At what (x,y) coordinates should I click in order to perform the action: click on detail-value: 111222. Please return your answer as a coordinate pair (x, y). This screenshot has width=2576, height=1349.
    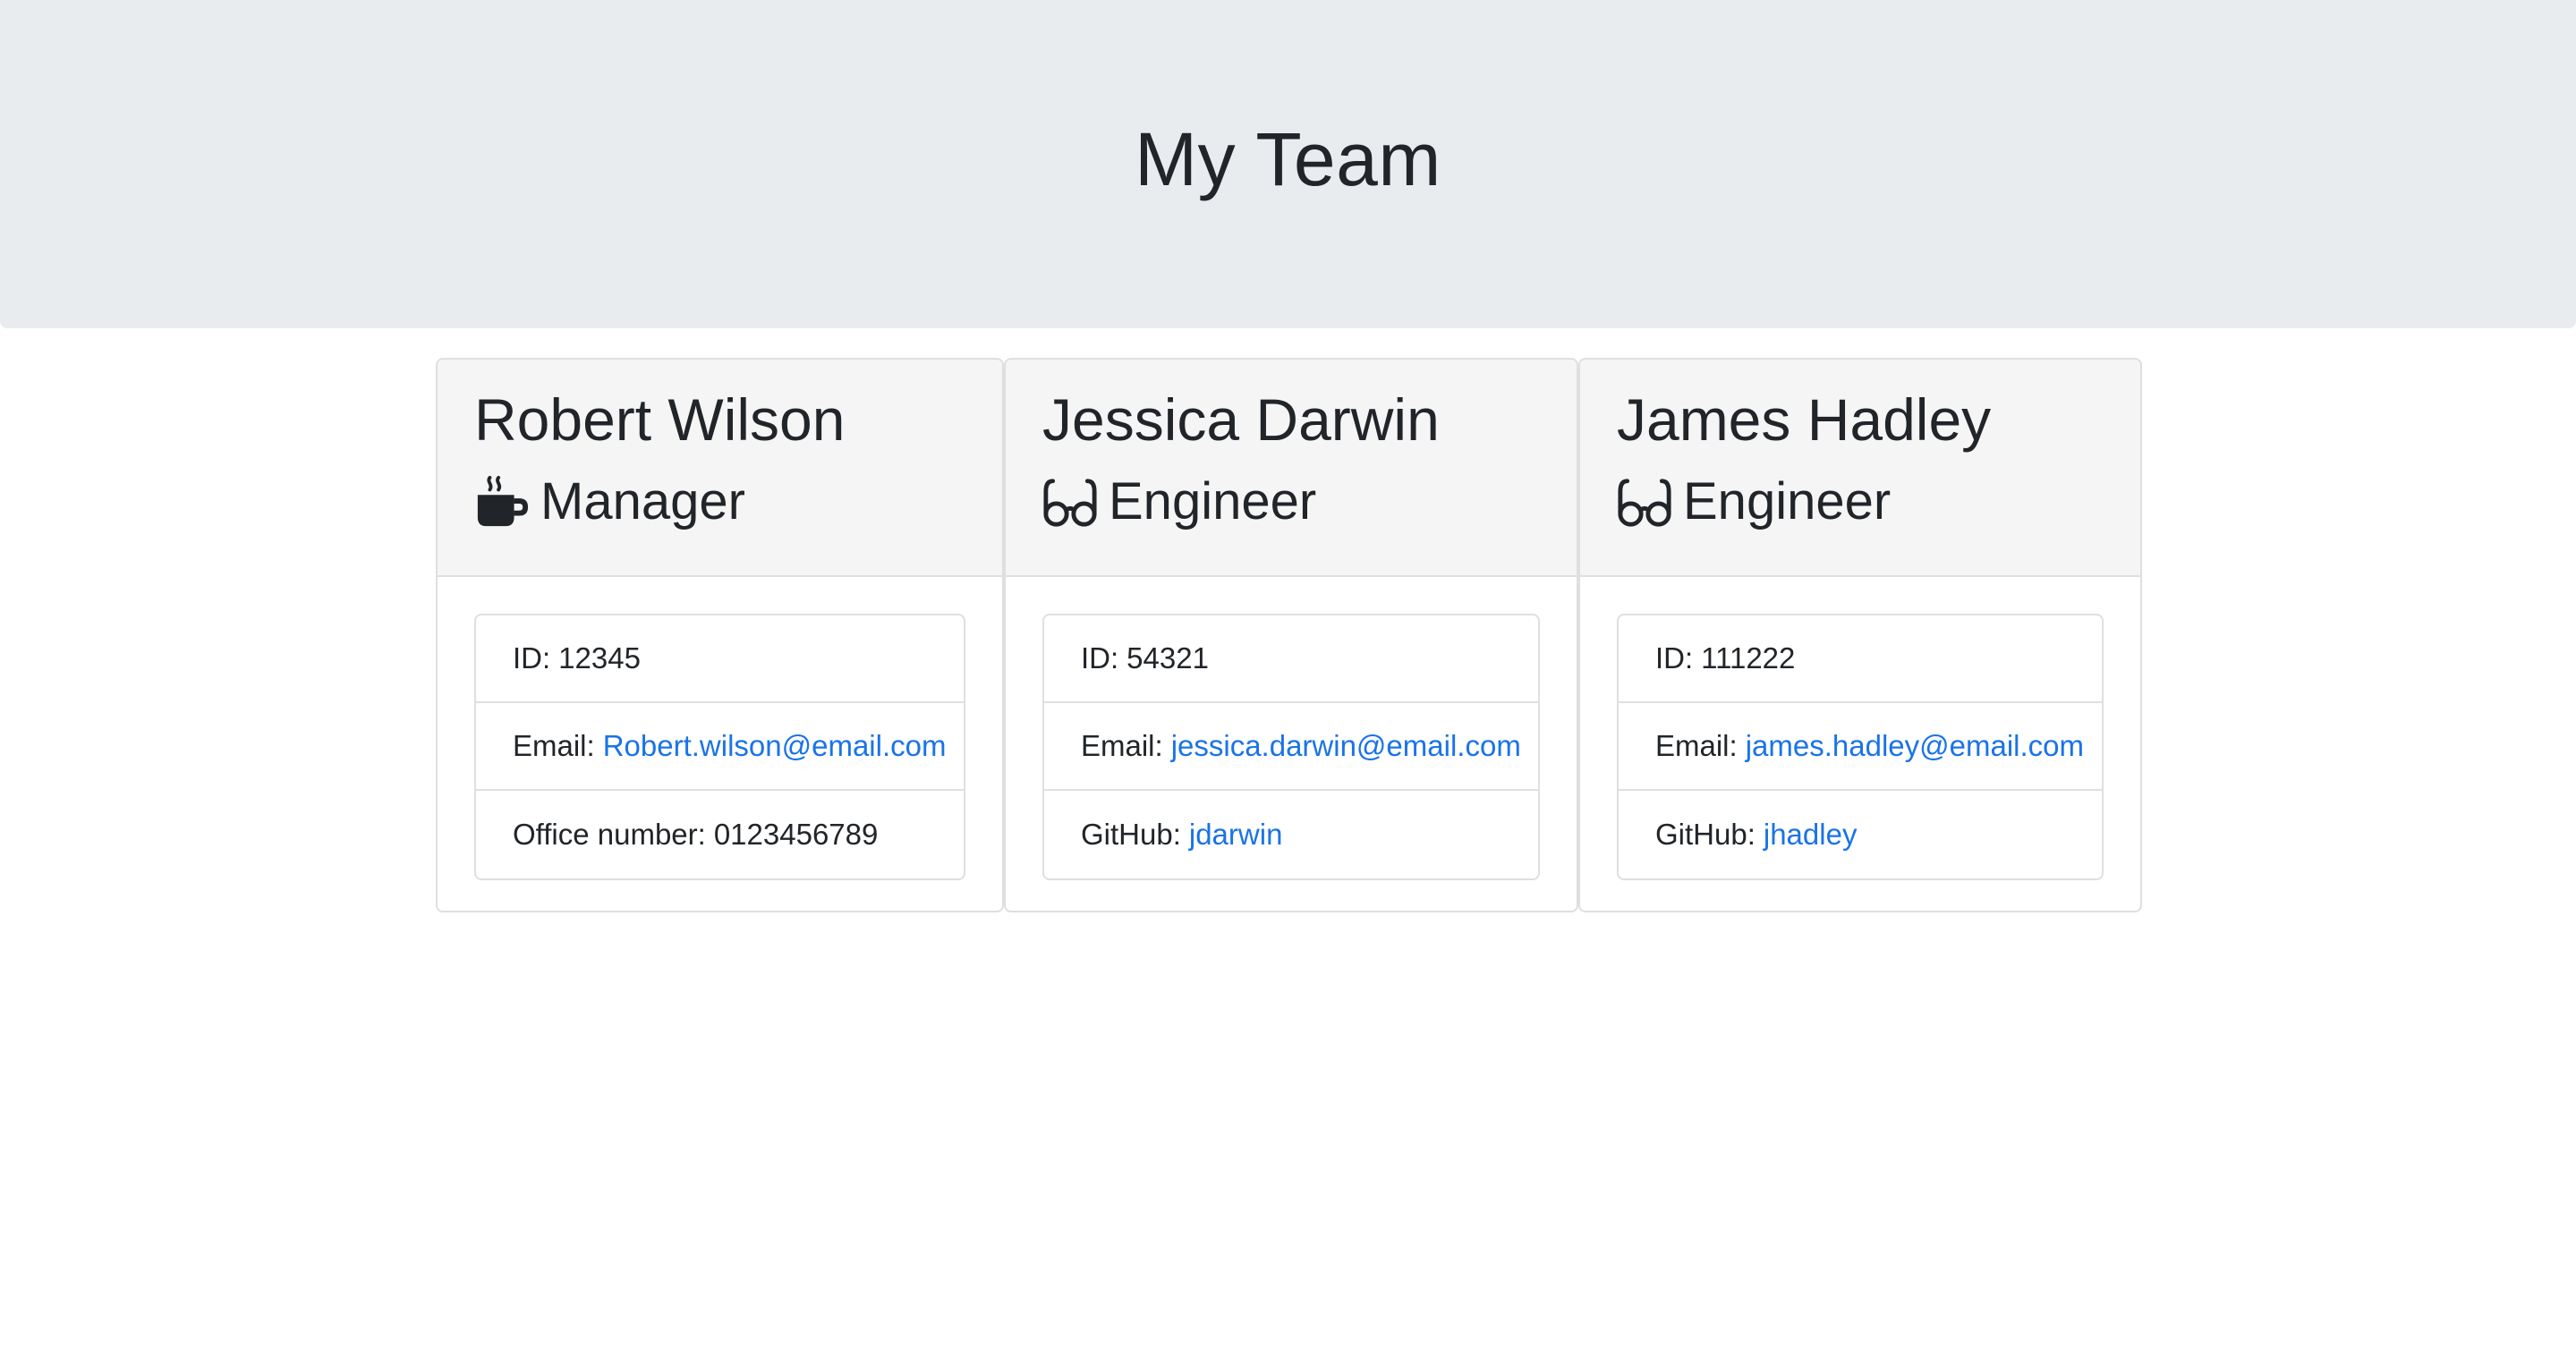
    Looking at the image, I should click on (1748, 657).